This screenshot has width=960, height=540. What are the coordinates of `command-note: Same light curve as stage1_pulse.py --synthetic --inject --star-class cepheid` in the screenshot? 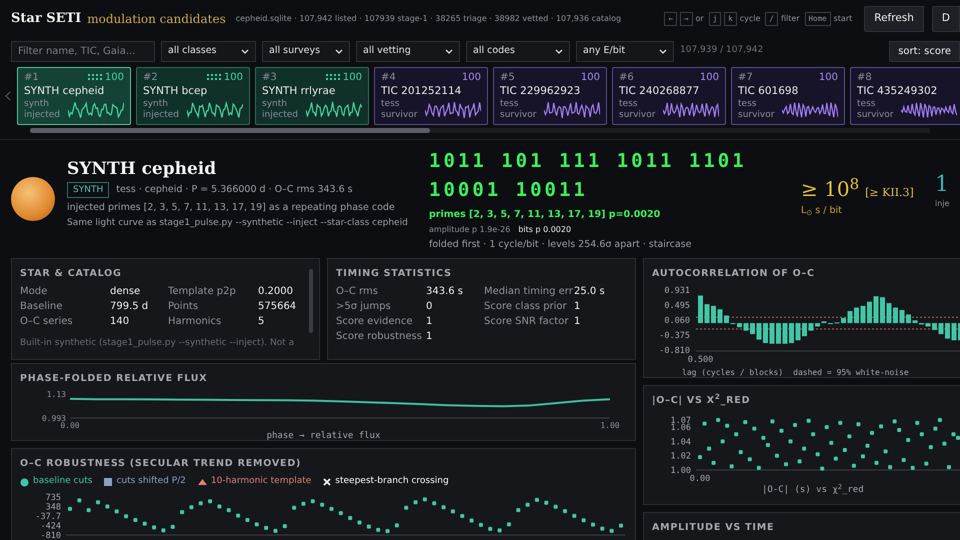 It's located at (238, 223).